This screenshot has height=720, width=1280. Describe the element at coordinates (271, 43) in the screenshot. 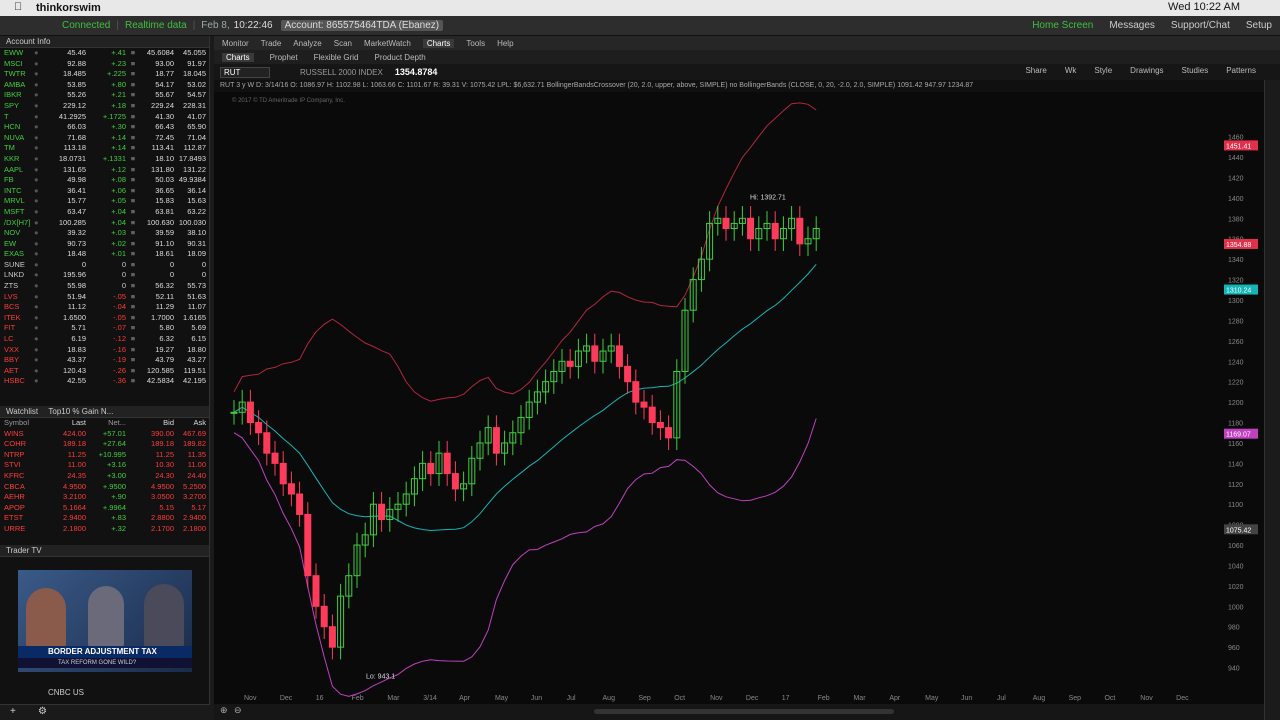

I see `tab-trade: Trade` at that location.